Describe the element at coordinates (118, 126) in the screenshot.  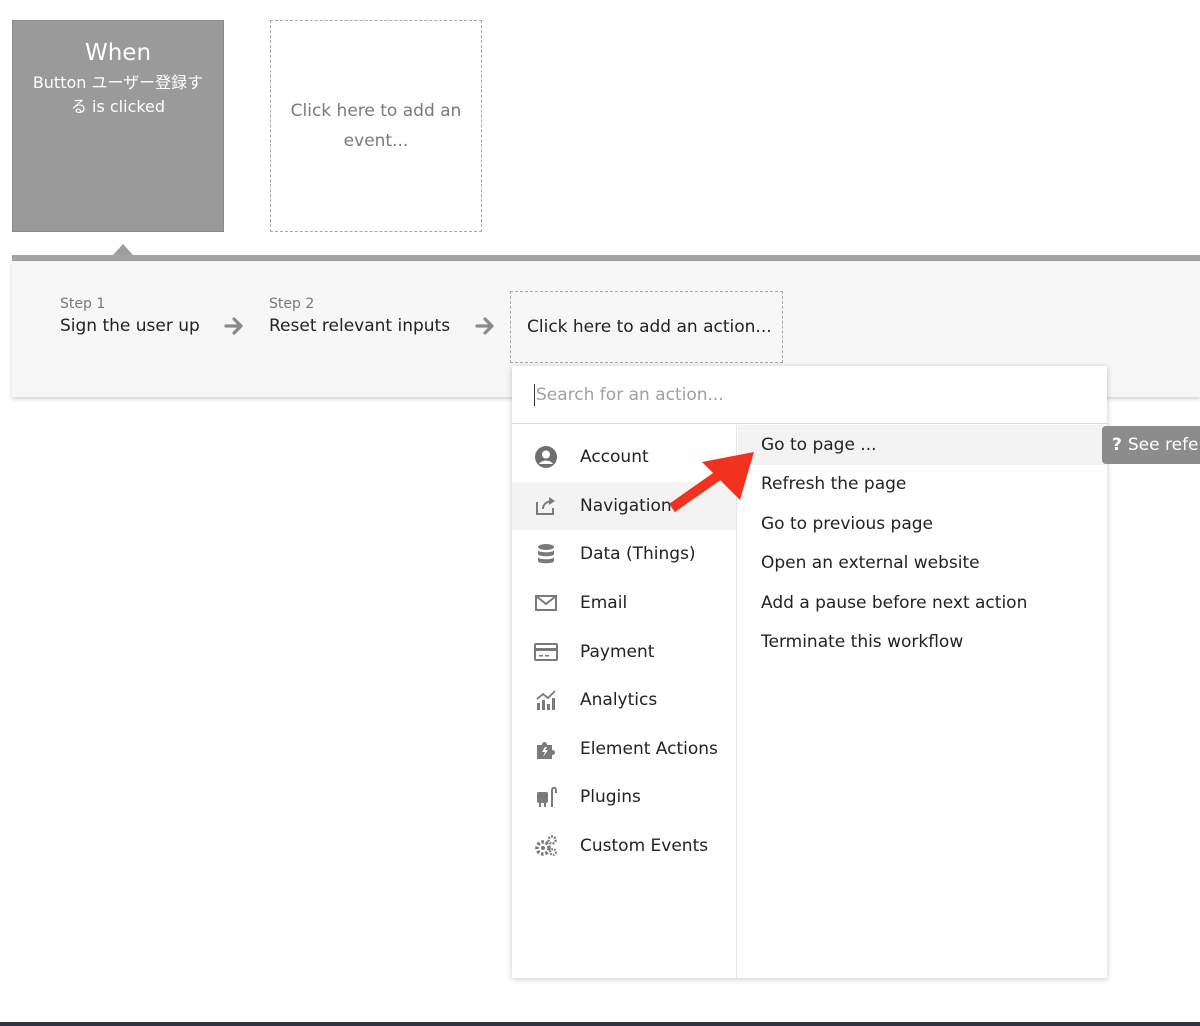
I see `event-card-button-clicked: When Button ユーザー登録する is clicked` at that location.